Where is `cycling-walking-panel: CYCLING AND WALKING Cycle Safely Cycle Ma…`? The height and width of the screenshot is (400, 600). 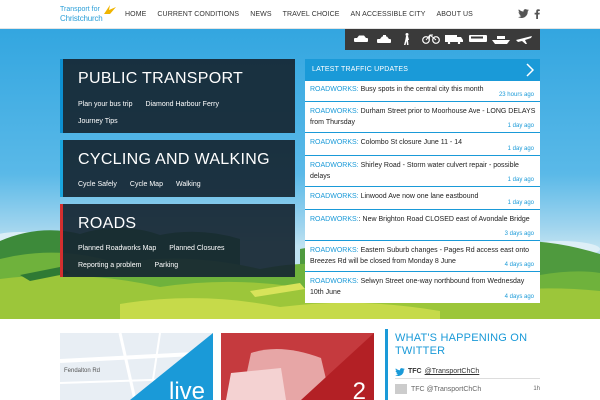
cycling-walking-panel: CYCLING AND WALKING Cycle Safely Cycle Ma… is located at coordinates (177, 168).